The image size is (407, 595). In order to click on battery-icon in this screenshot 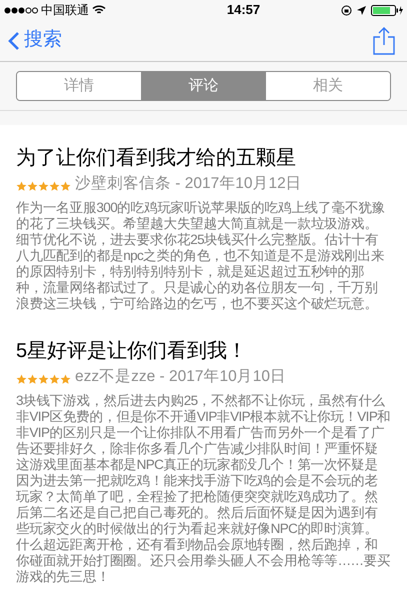, I will do `click(387, 10)`.